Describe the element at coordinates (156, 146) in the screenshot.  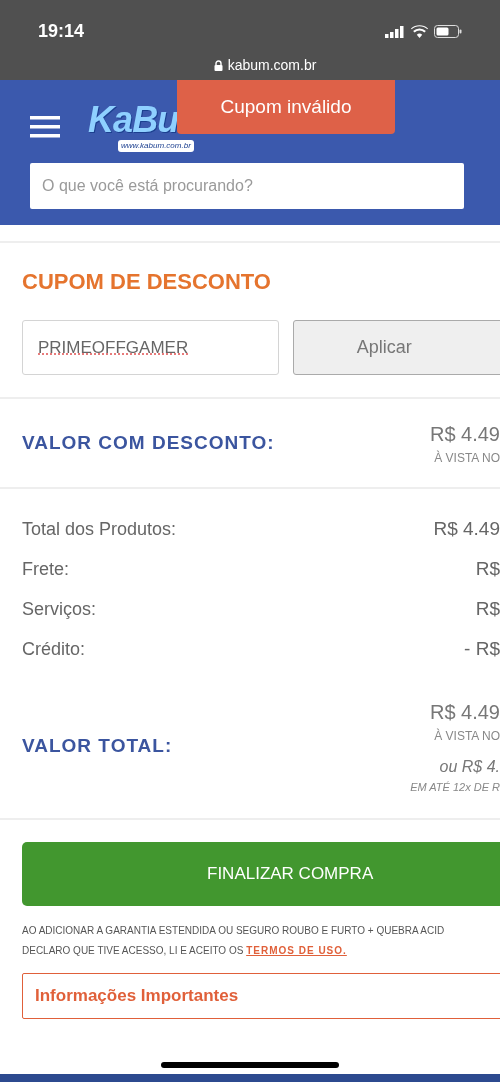
I see `logo-tagline: www.kabum.com.br` at that location.